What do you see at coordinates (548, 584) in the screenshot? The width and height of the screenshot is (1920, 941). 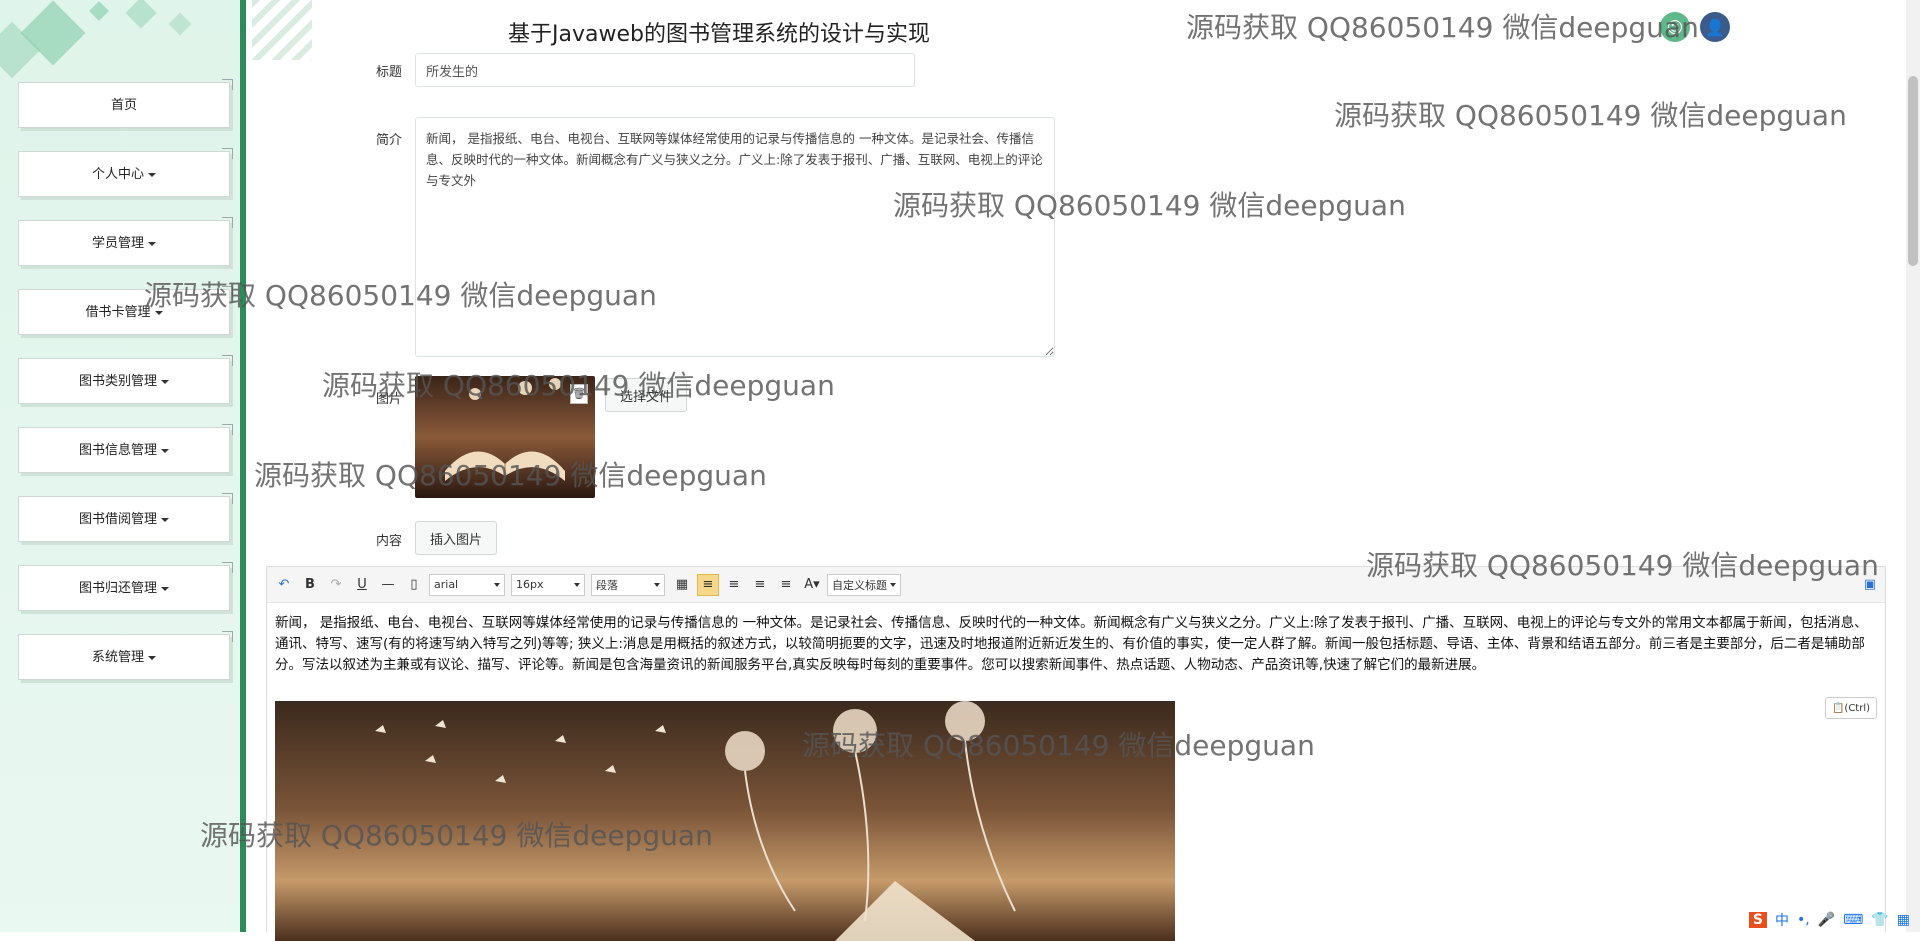 I see `font-size-select: 16px` at bounding box center [548, 584].